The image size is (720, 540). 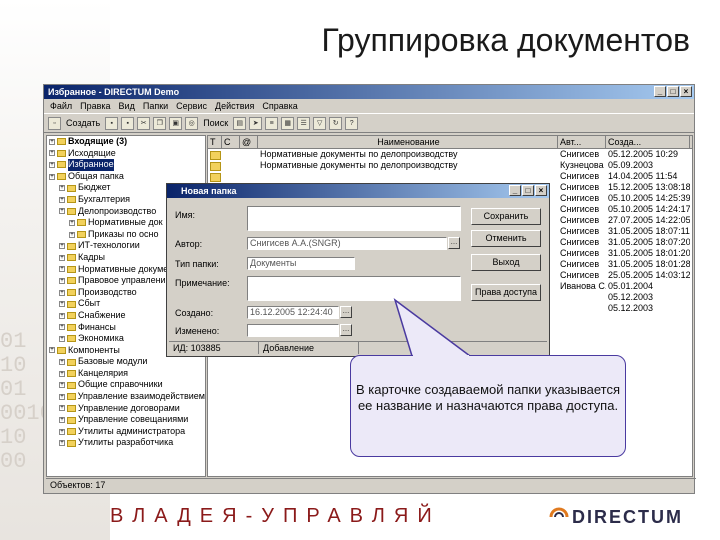 I want to click on column-mail-header: @, so click(x=249, y=142).